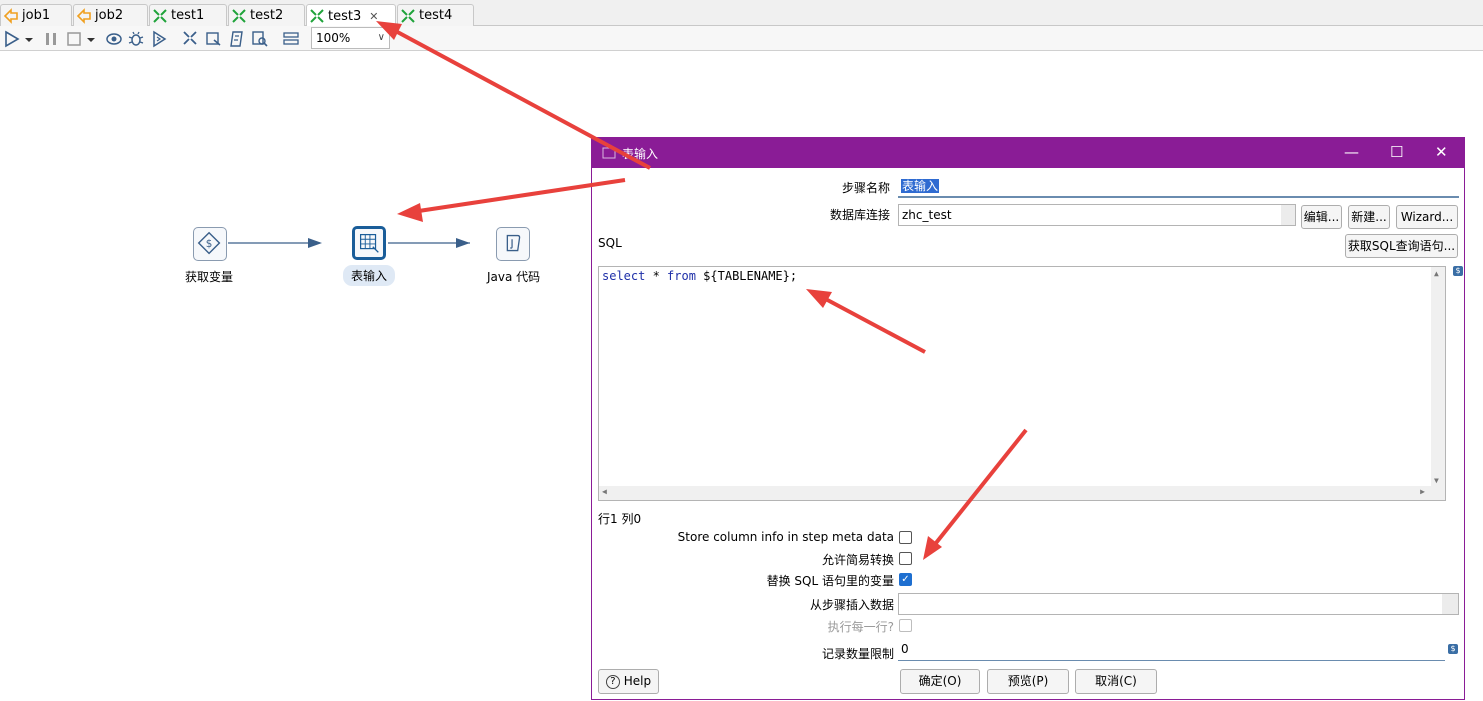  Describe the element at coordinates (940, 681) in the screenshot. I see `ok-button: 确定(O)` at that location.